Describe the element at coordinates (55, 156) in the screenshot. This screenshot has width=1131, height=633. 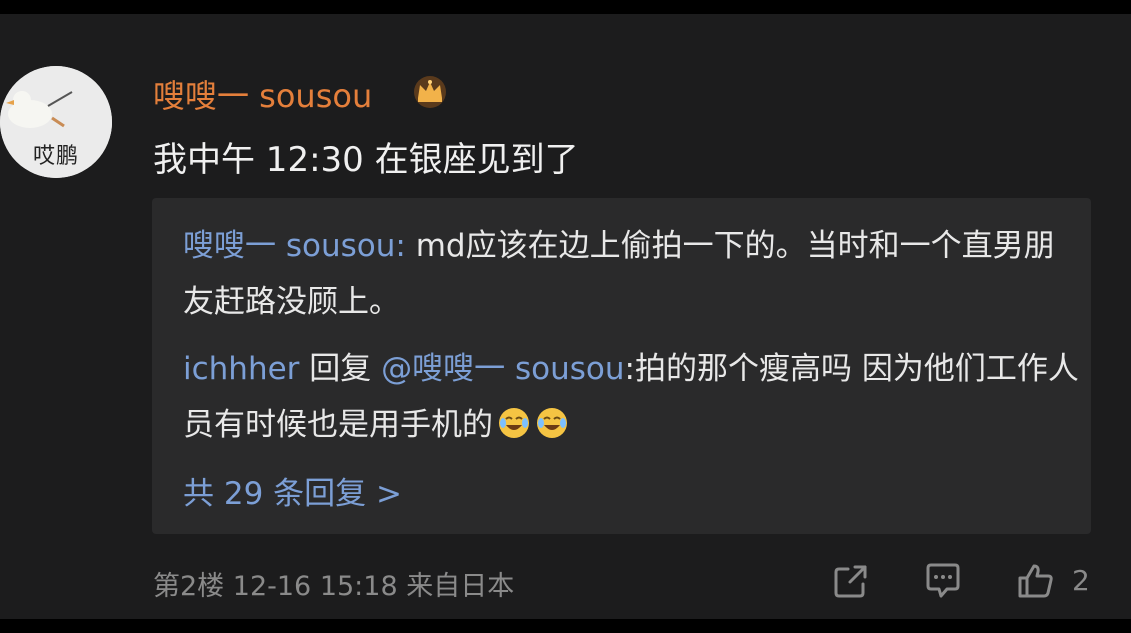
I see `avatar-caption: 哎鹏` at that location.